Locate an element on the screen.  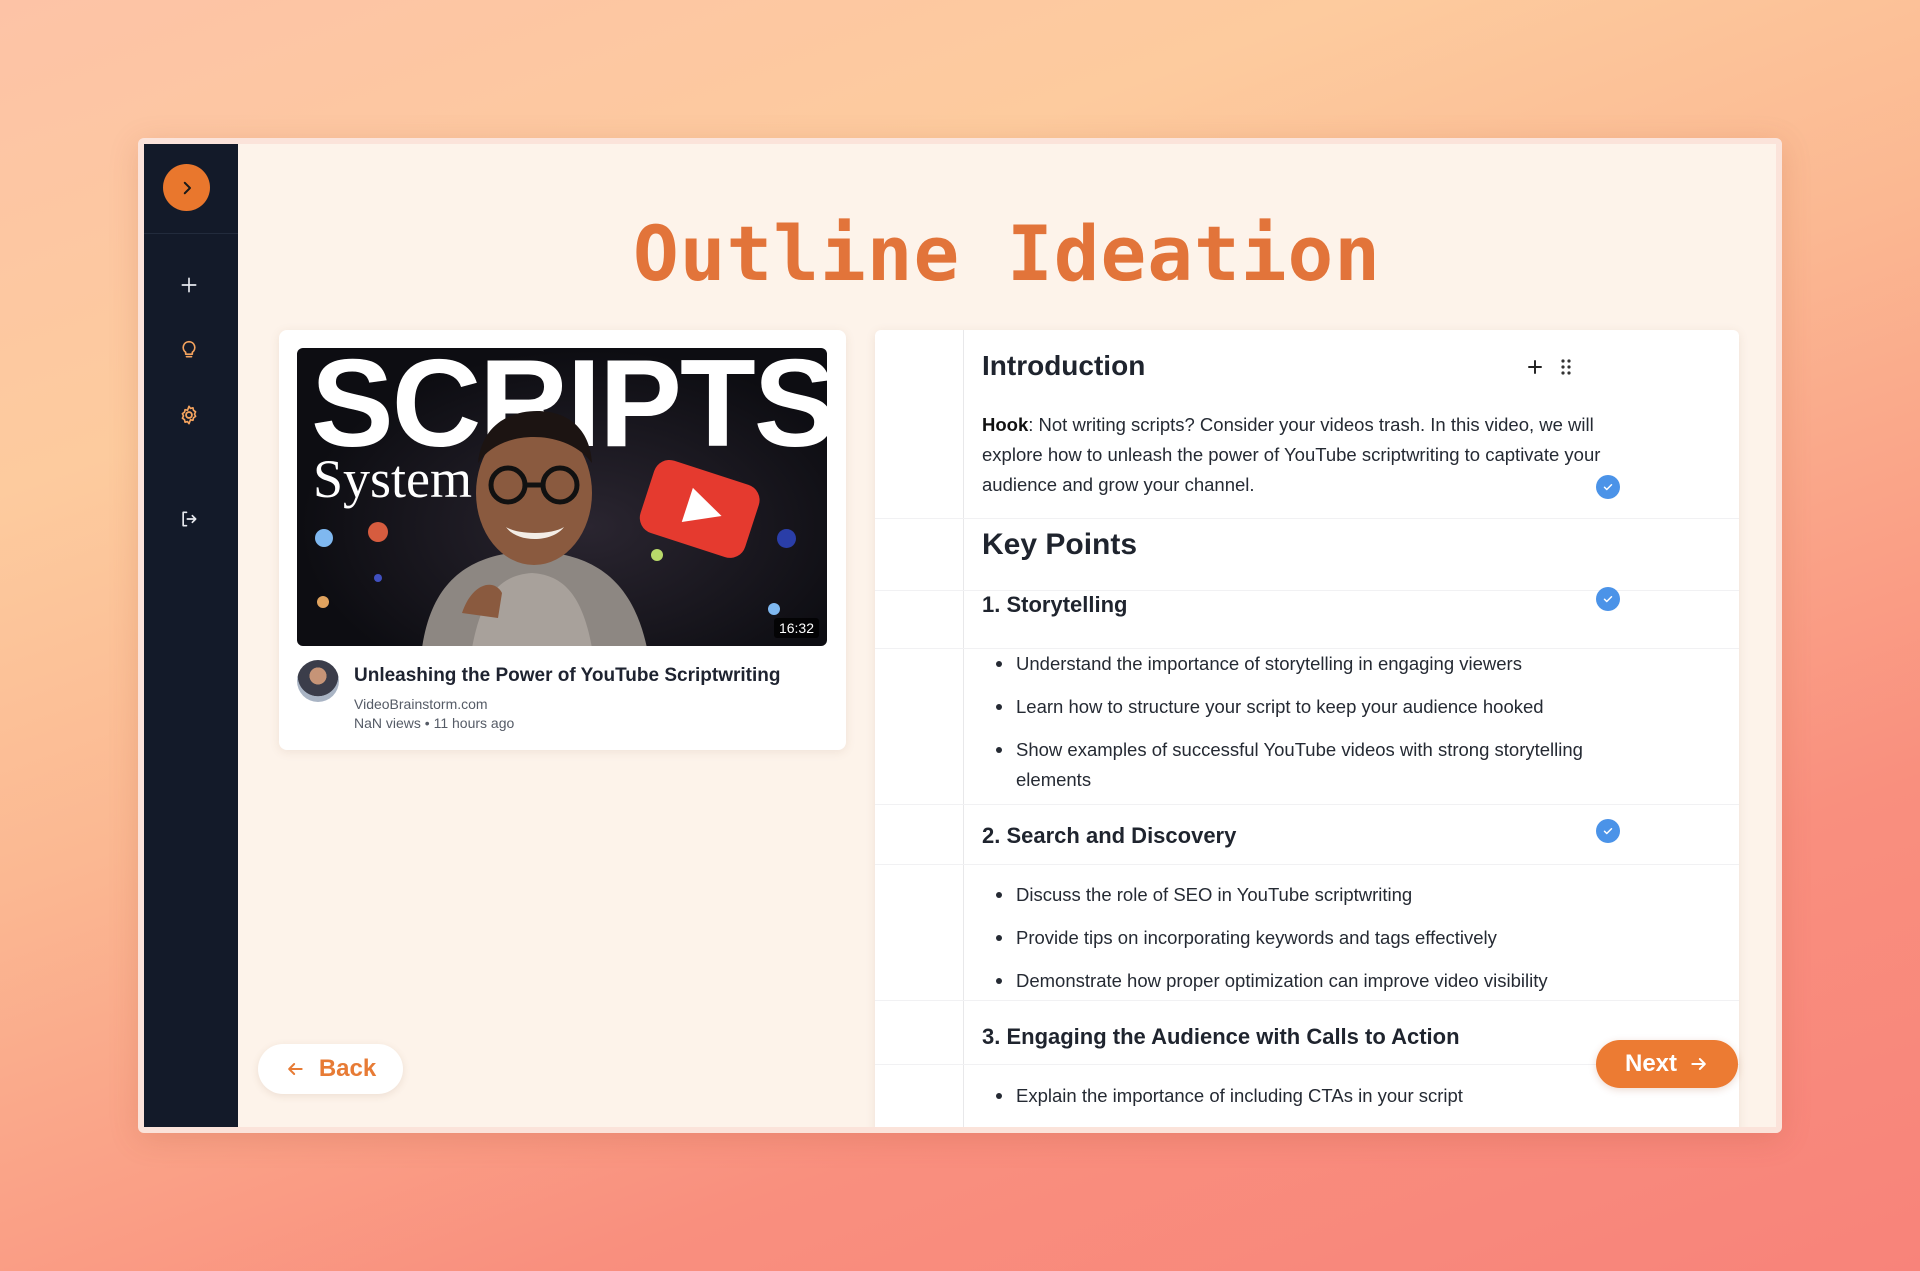
back-button: Back is located at coordinates (330, 1069).